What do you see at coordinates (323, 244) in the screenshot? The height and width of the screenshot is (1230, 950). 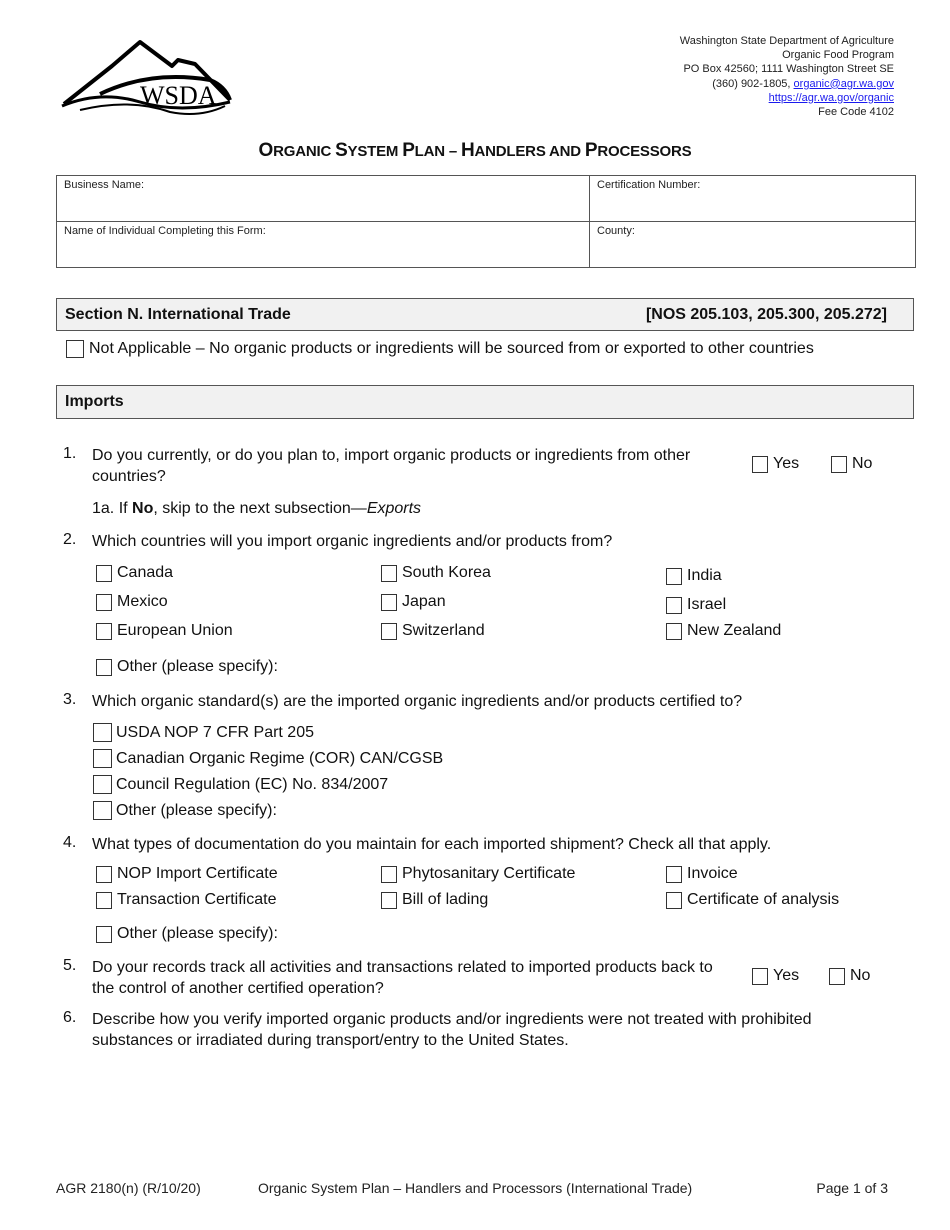 I see `individual-name-field: Name of Individual Completing this Form:` at bounding box center [323, 244].